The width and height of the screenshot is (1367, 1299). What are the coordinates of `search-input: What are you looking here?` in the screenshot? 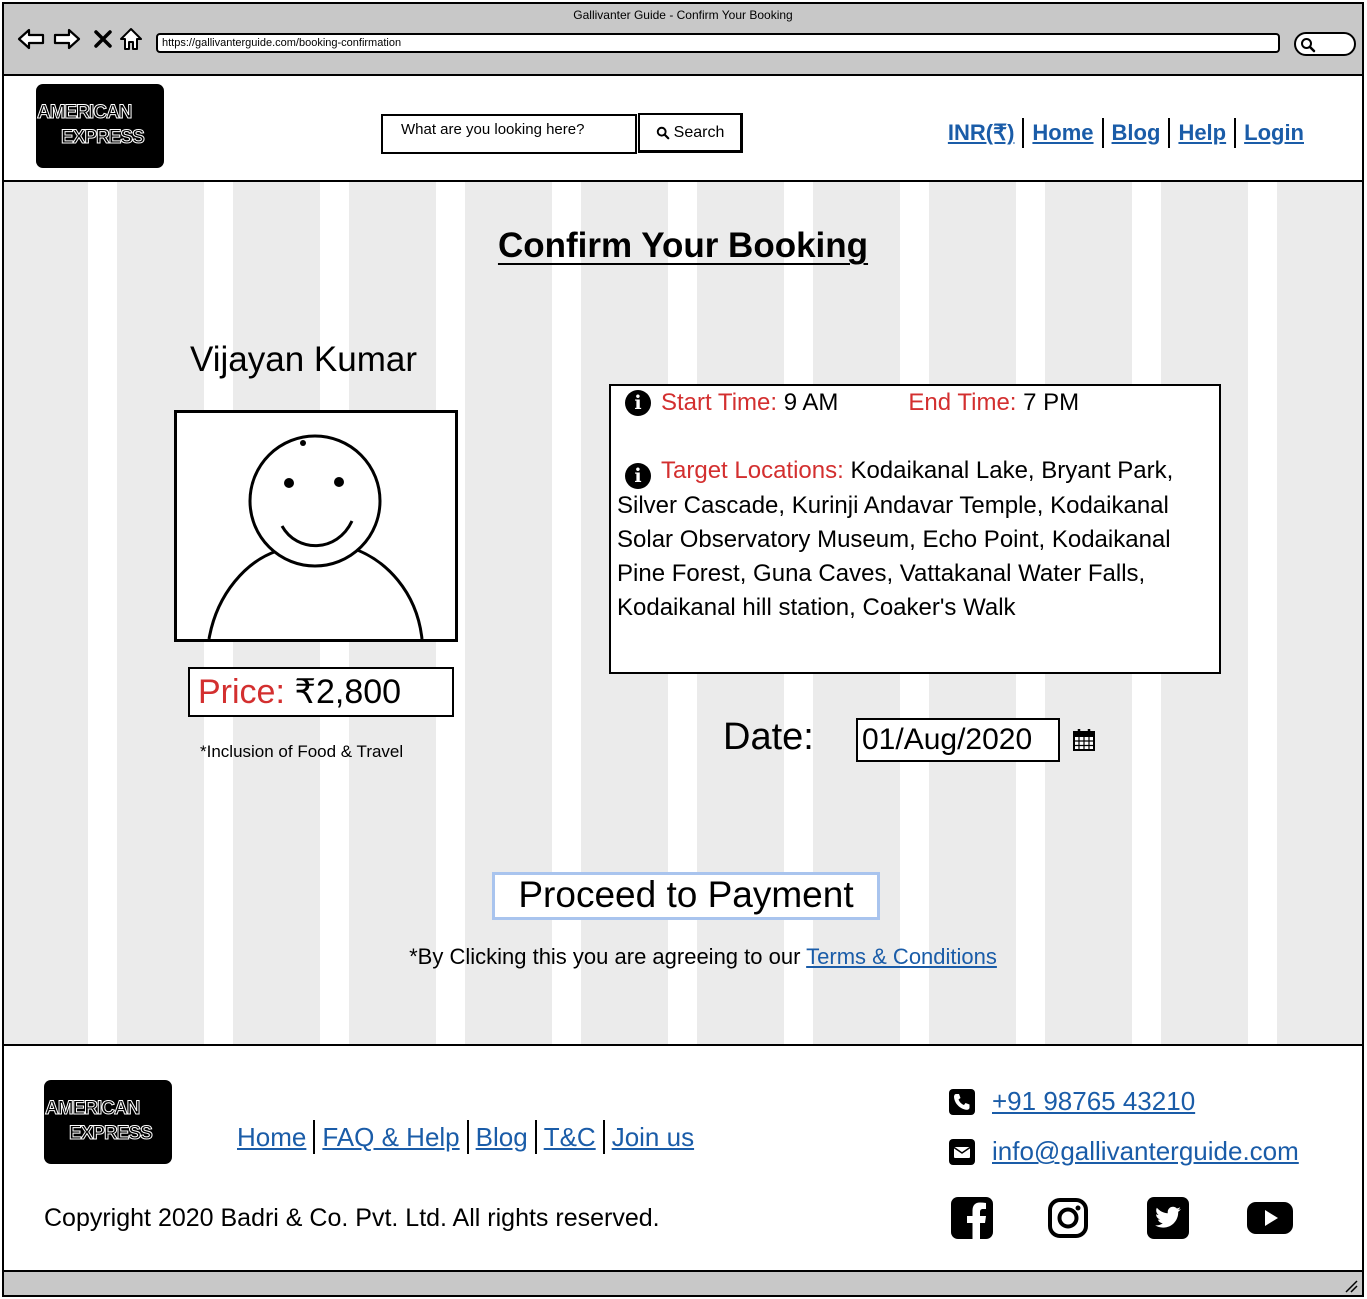 It's located at (509, 134).